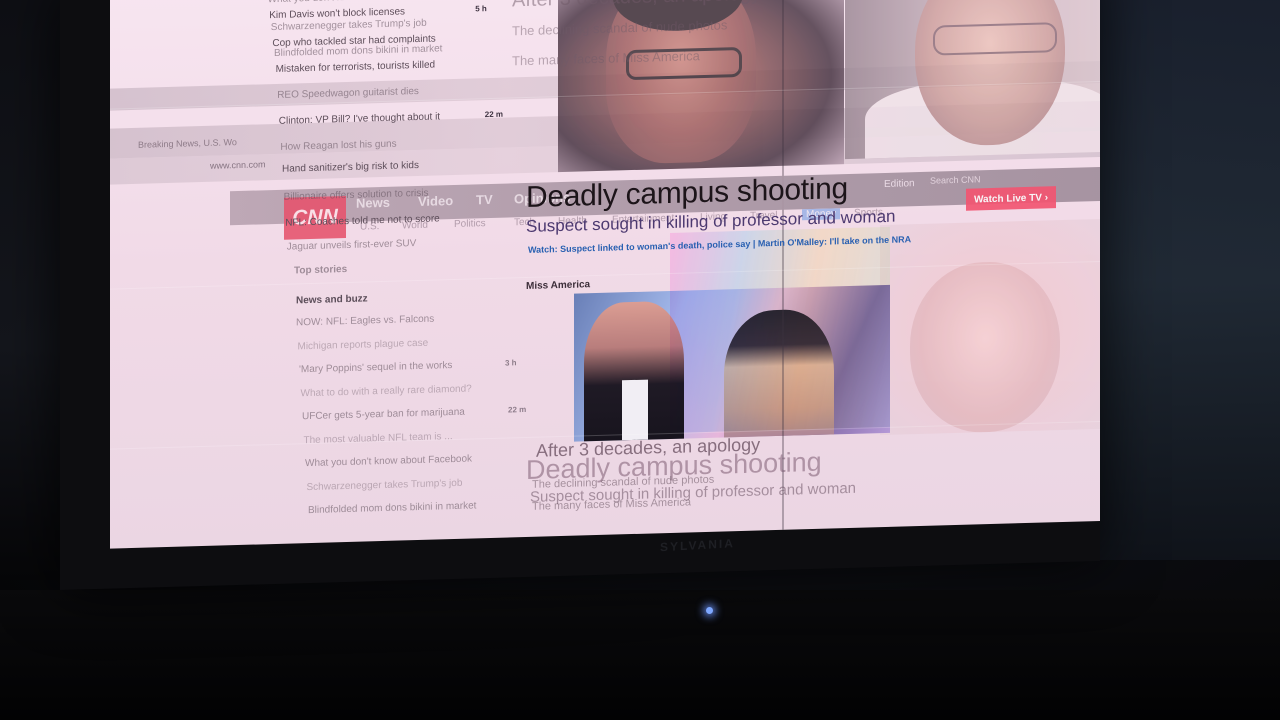 This screenshot has height=720, width=1280. I want to click on sidebar-bottom-item: NOW: NFL: Eagles vs. Falcons, so click(365, 321).